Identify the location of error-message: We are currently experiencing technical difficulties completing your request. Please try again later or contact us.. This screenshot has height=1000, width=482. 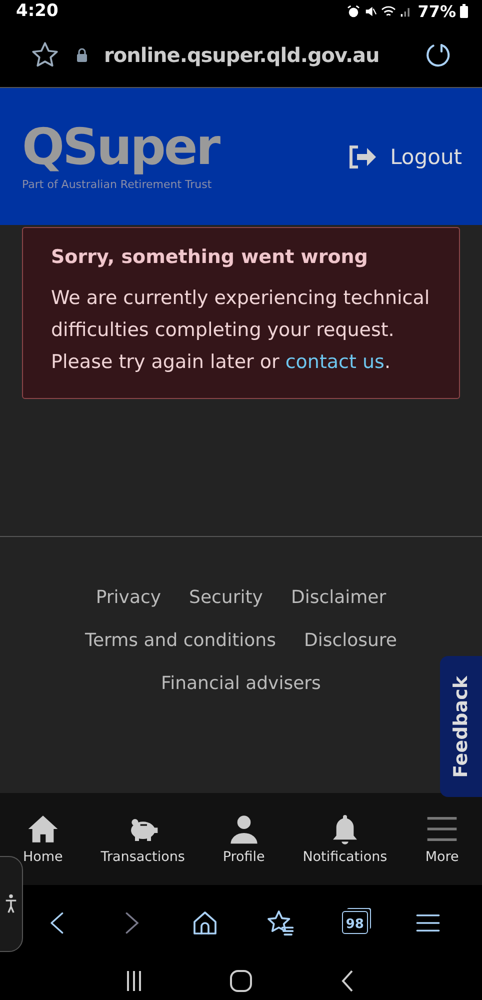
(241, 330).